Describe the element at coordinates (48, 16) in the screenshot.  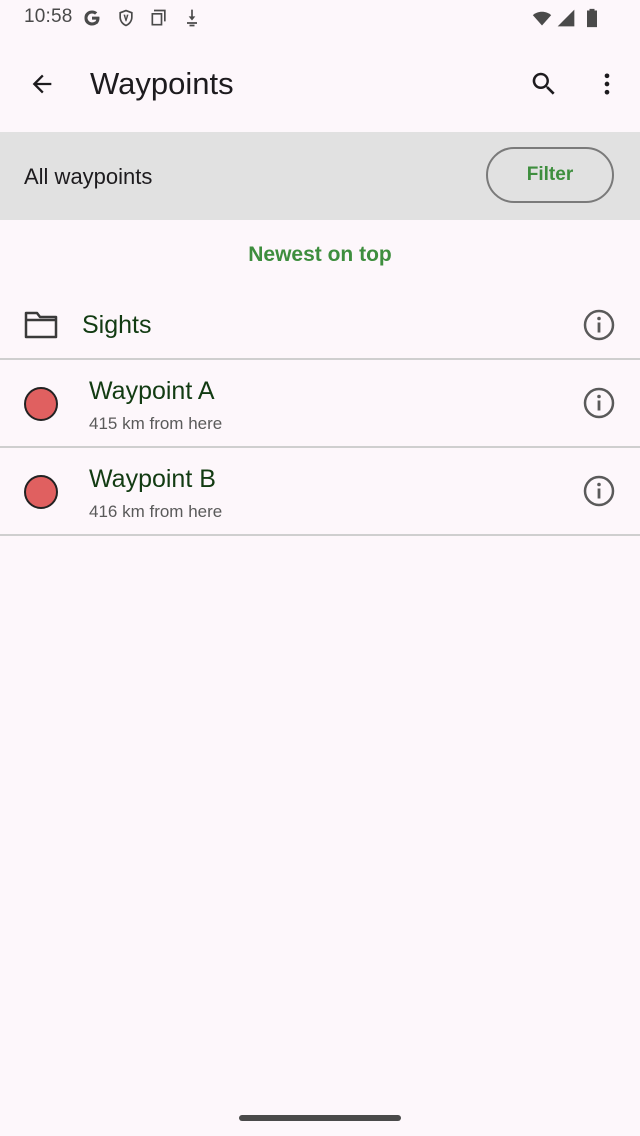
I see `status-time: 10:58` at that location.